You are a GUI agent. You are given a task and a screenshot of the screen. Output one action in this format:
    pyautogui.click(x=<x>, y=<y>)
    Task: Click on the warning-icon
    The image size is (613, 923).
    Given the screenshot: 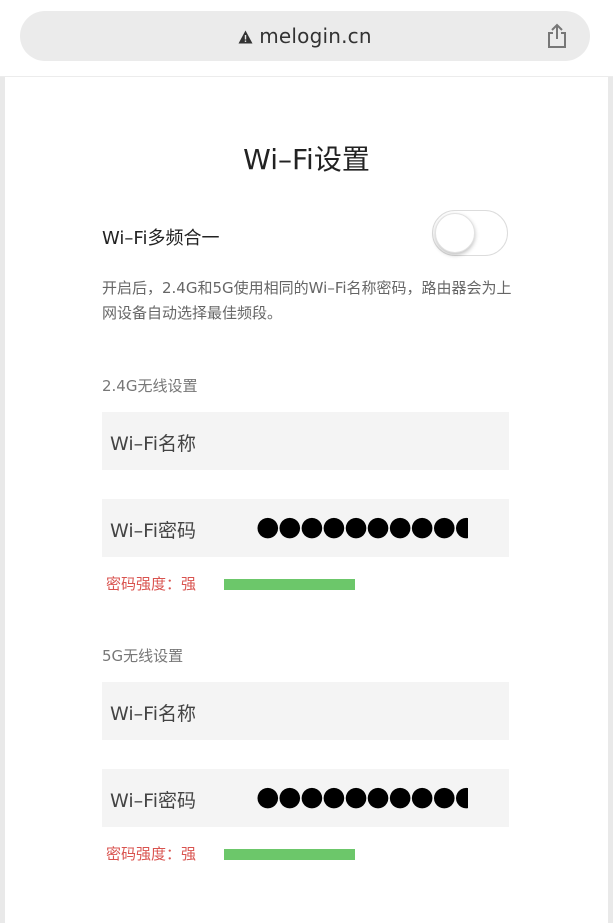 What is the action you would take?
    pyautogui.click(x=245, y=37)
    